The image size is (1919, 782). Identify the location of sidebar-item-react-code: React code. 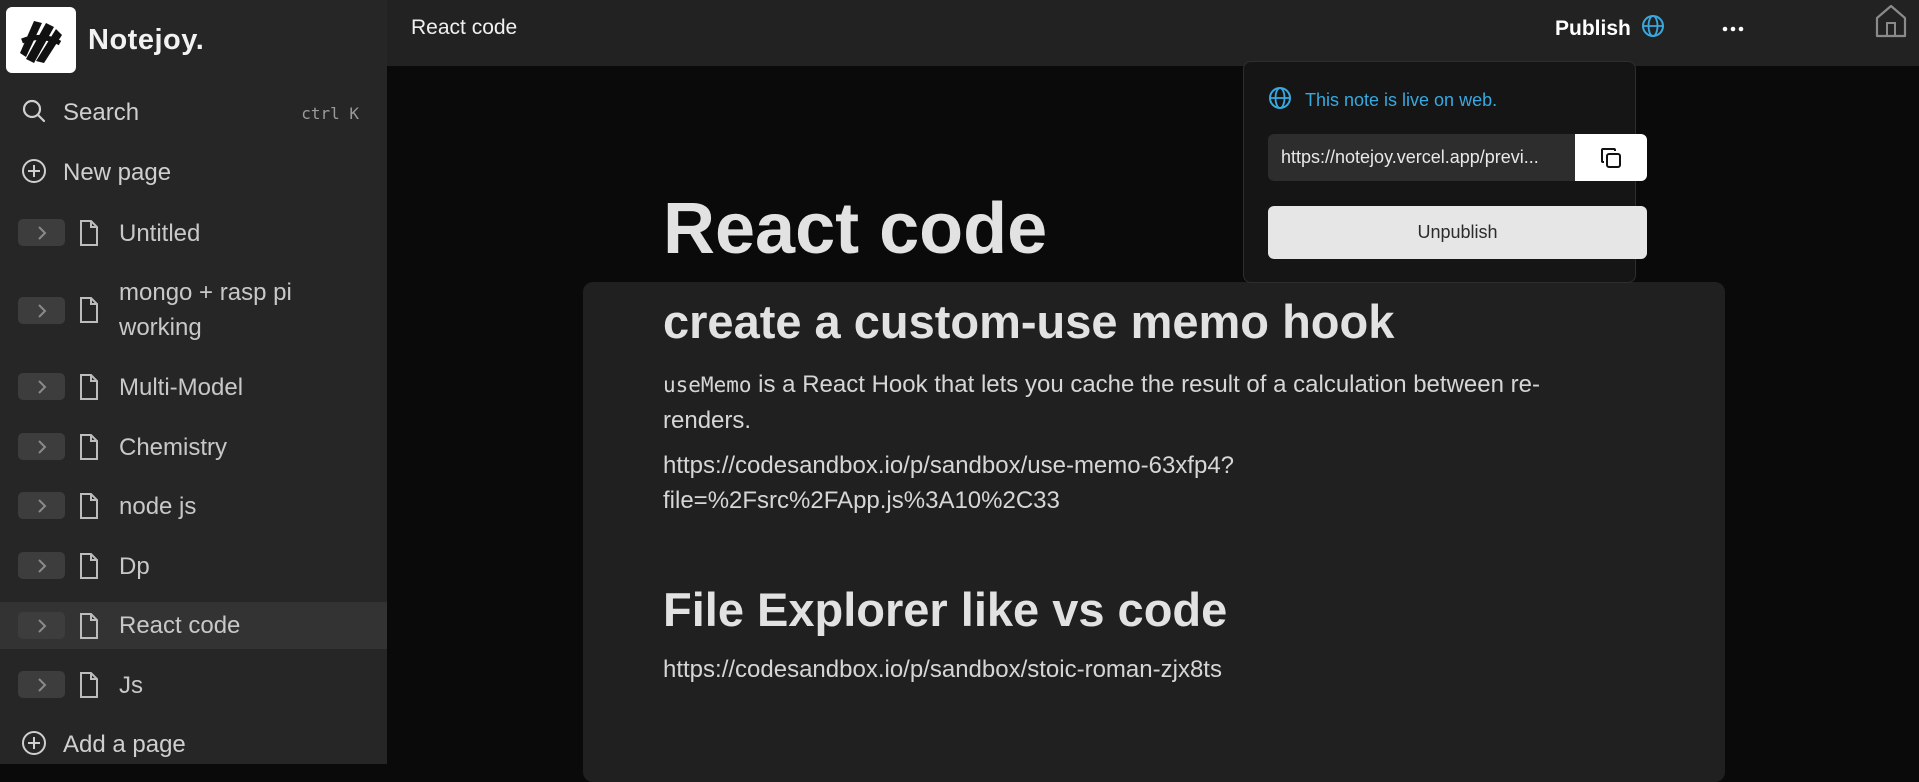
(193, 625).